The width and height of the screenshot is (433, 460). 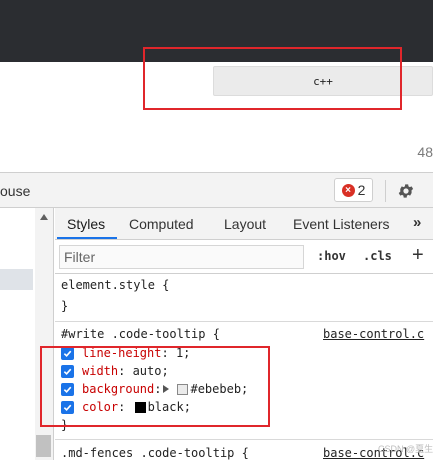 I want to click on code-tooltip-label: c++, so click(x=323, y=81).